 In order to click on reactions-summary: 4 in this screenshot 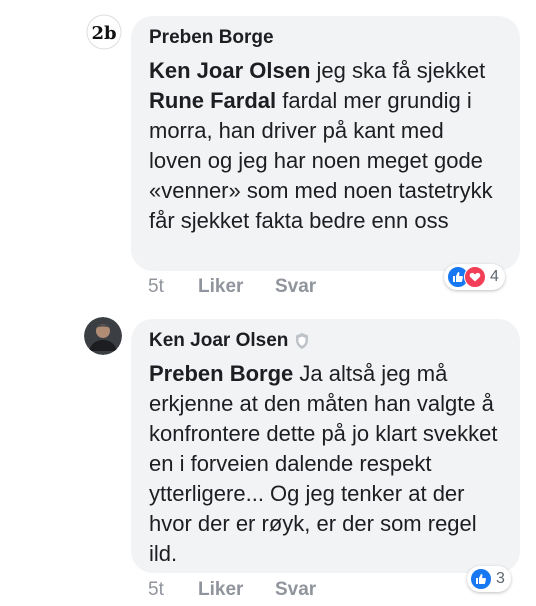, I will do `click(474, 277)`.